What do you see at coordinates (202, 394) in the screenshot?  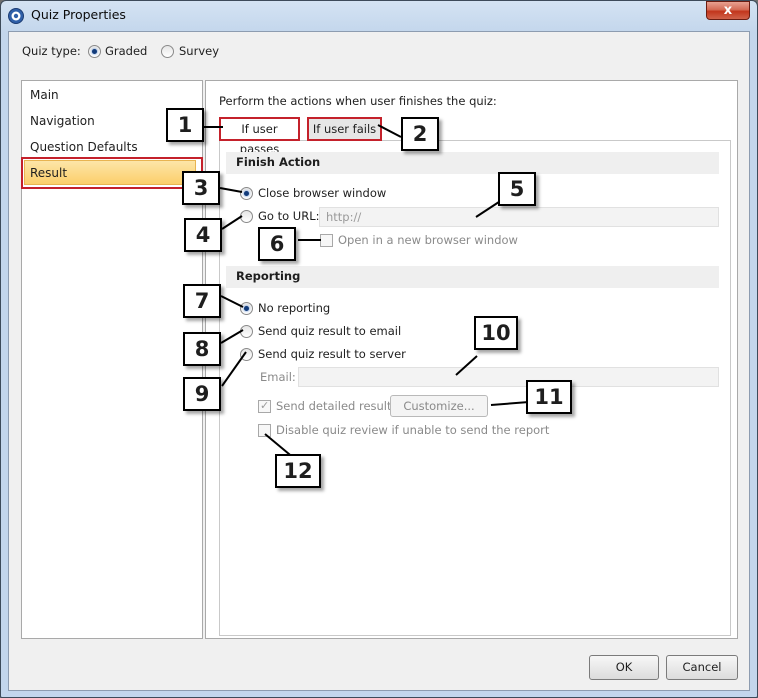 I see `callout-9: 9` at bounding box center [202, 394].